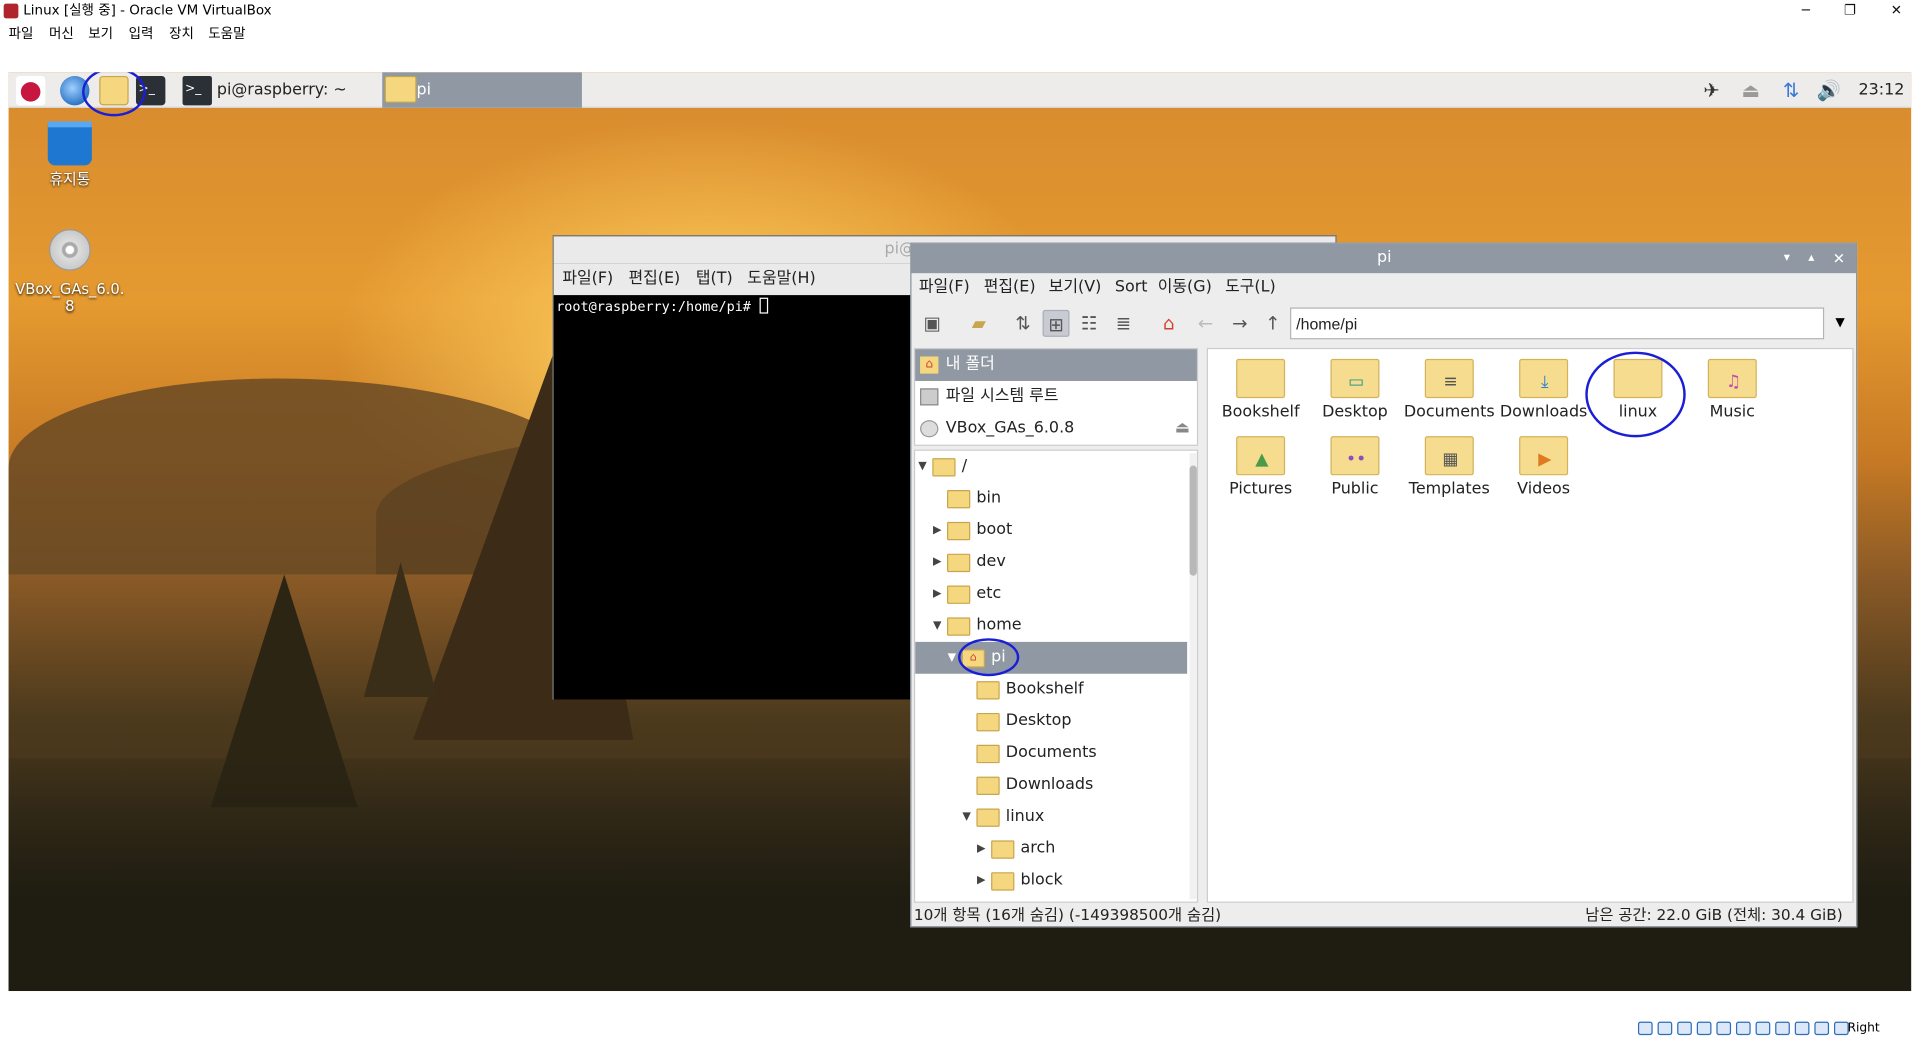 Image resolution: width=1921 pixels, height=1040 pixels. Describe the element at coordinates (944, 287) in the screenshot. I see `fm-menu-file: 파일(F)` at that location.